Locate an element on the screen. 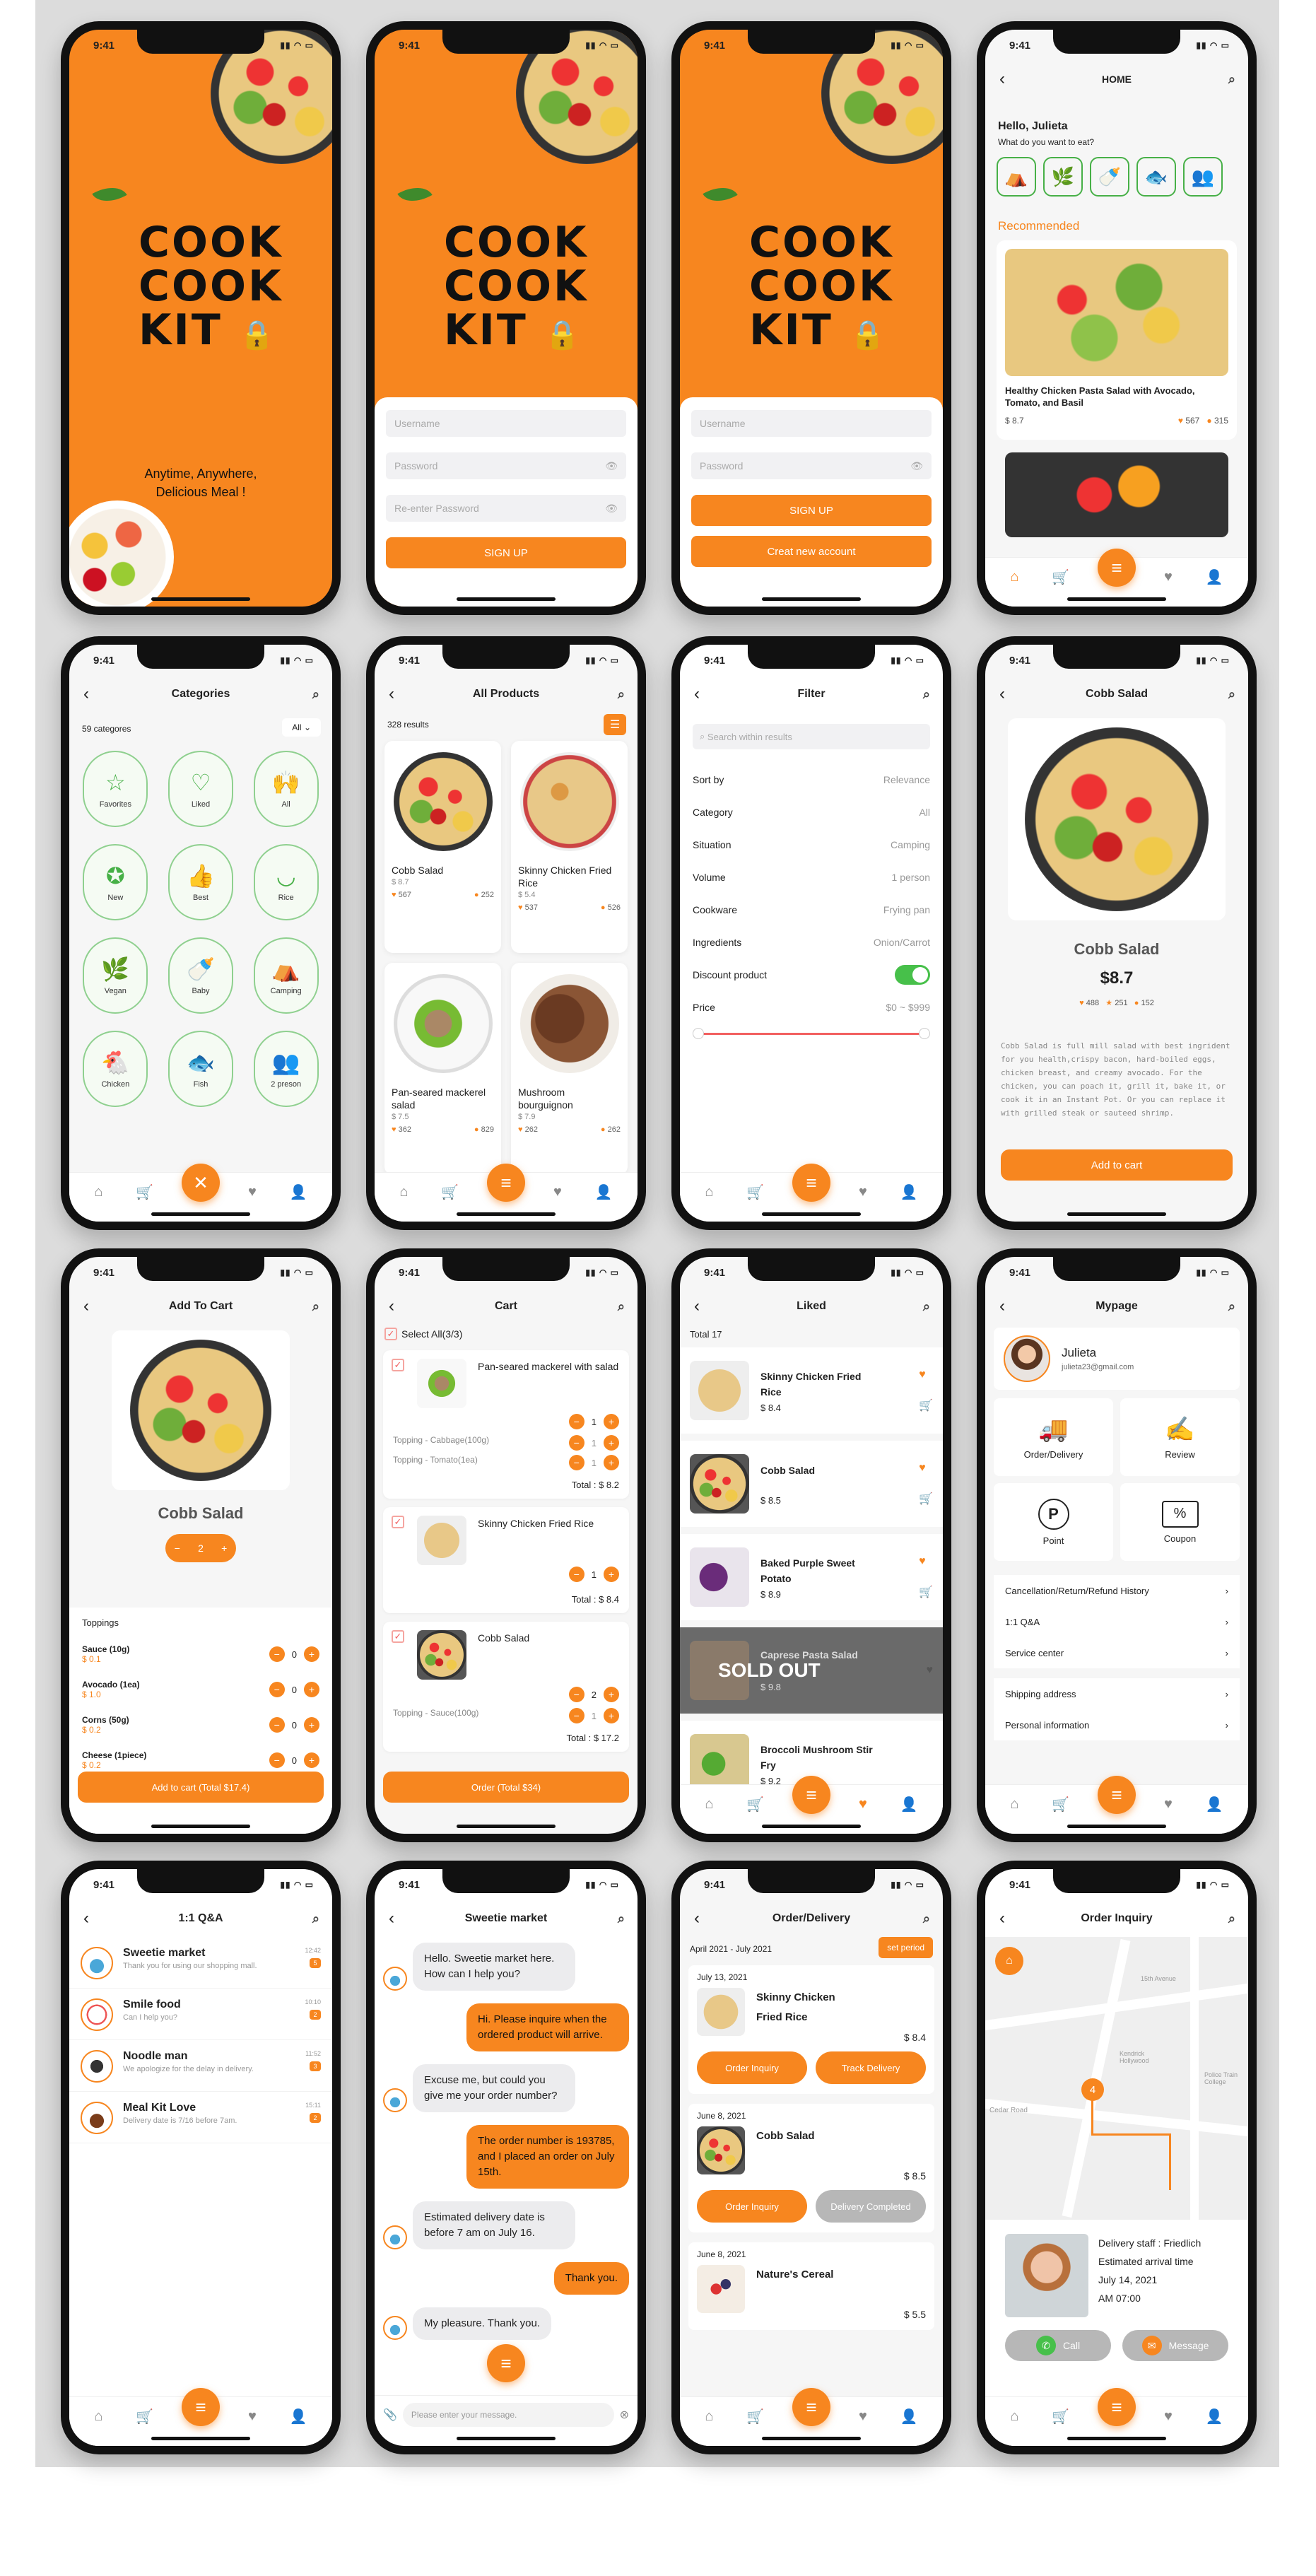  order-inquiry-button: Order Inquiry is located at coordinates (752, 2207).